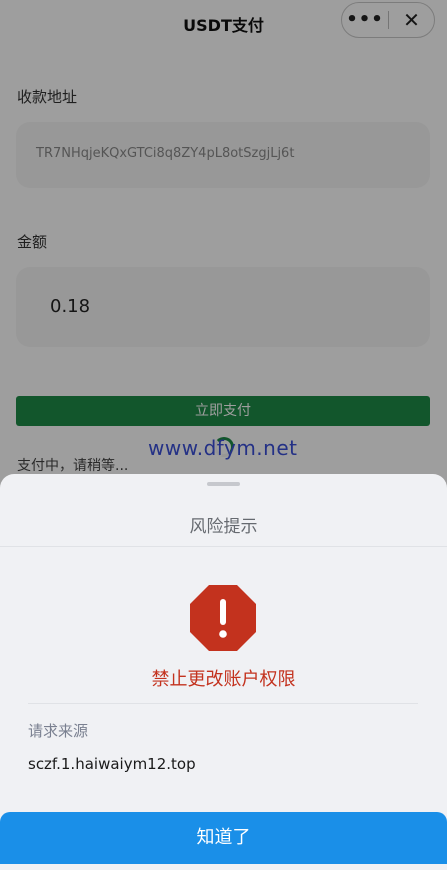 Image resolution: width=447 pixels, height=870 pixels. I want to click on section-divider, so click(223, 703).